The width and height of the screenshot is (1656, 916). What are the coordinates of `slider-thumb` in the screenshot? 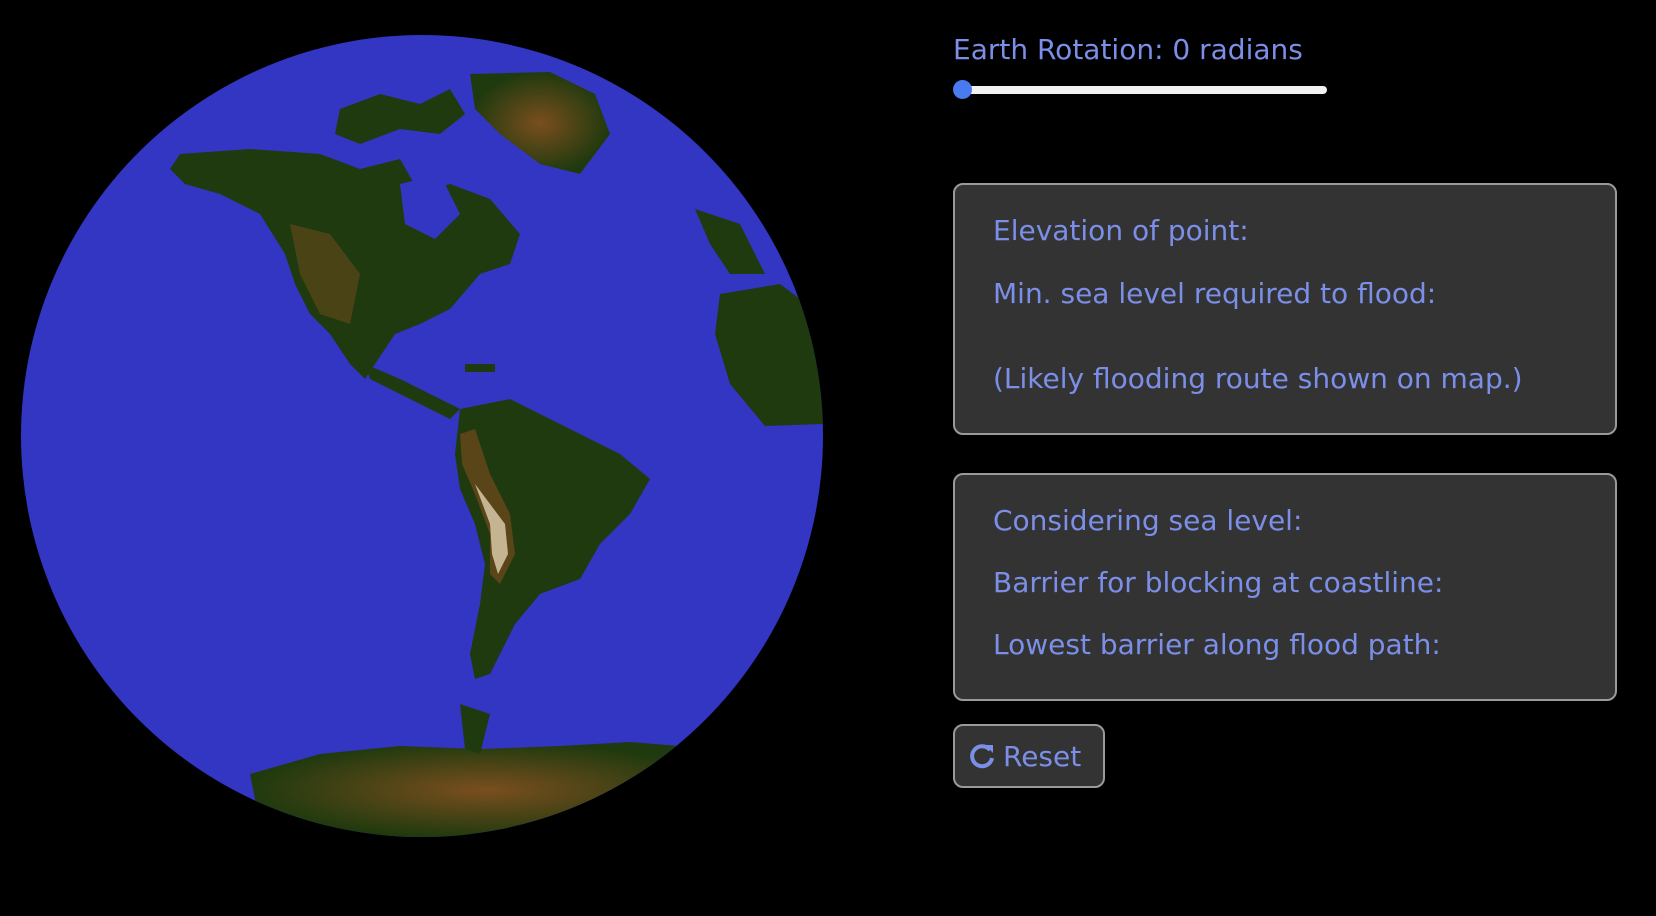 It's located at (962, 89).